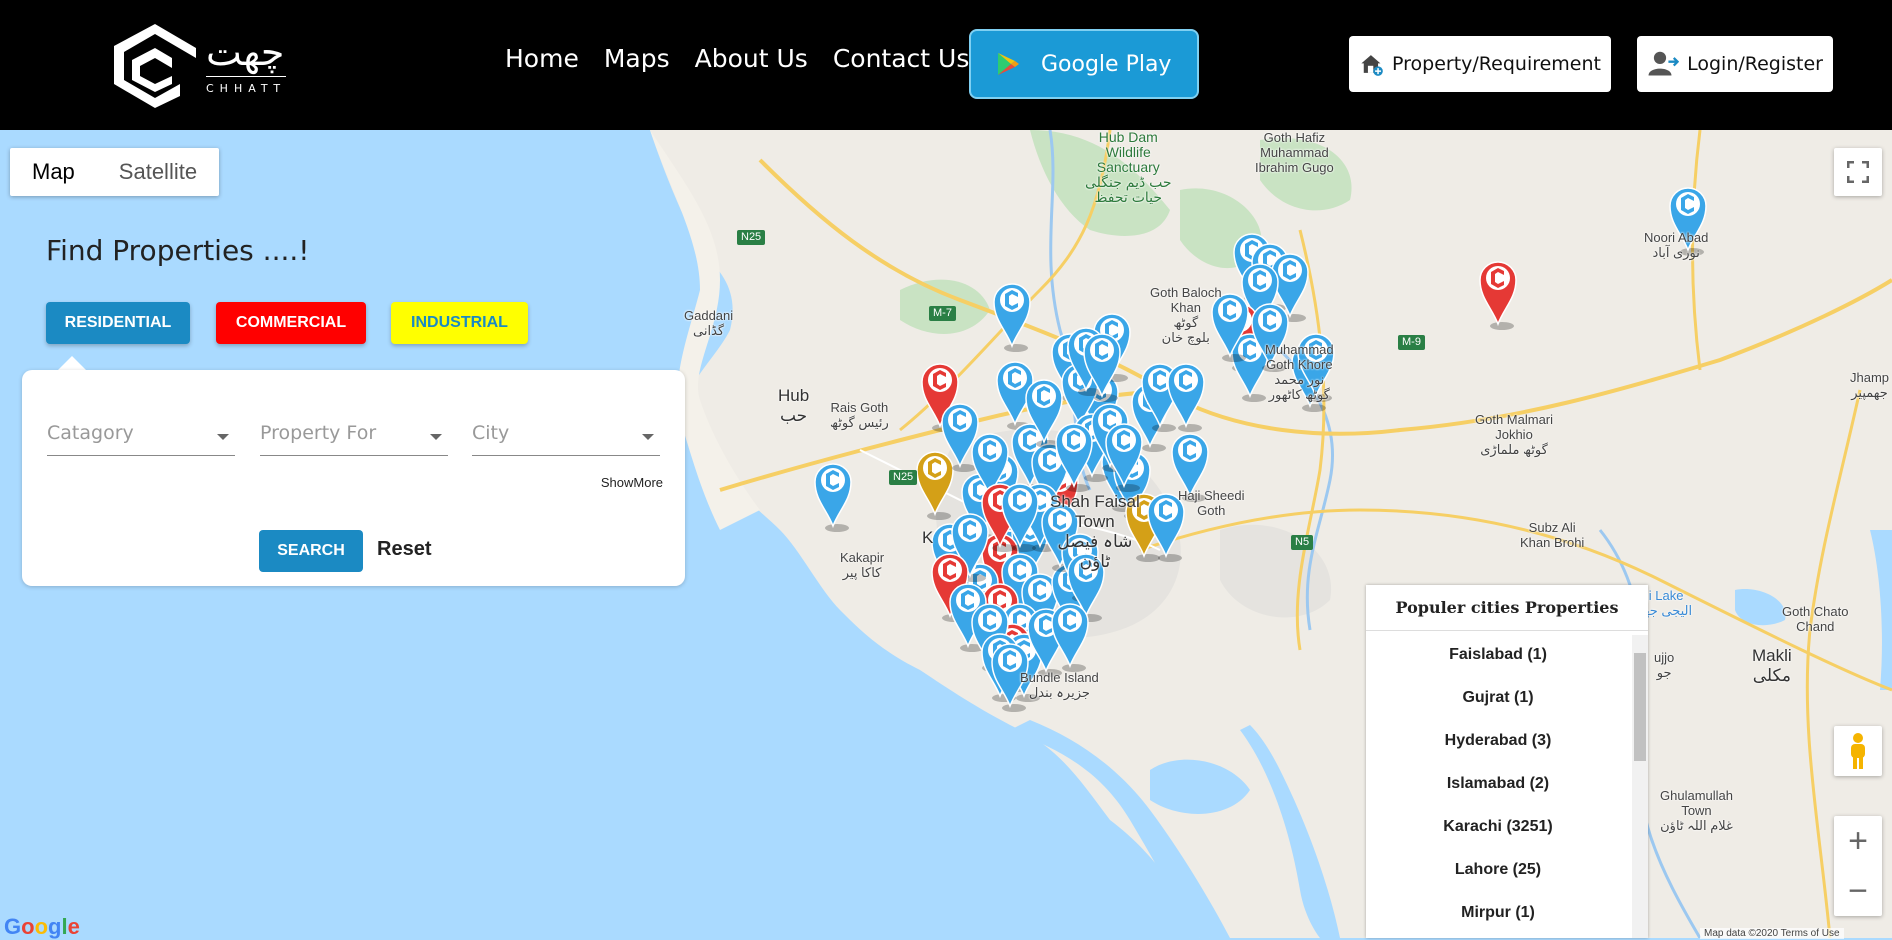 Image resolution: width=1892 pixels, height=940 pixels. I want to click on city-item: Hyderabad (3), so click(1498, 740).